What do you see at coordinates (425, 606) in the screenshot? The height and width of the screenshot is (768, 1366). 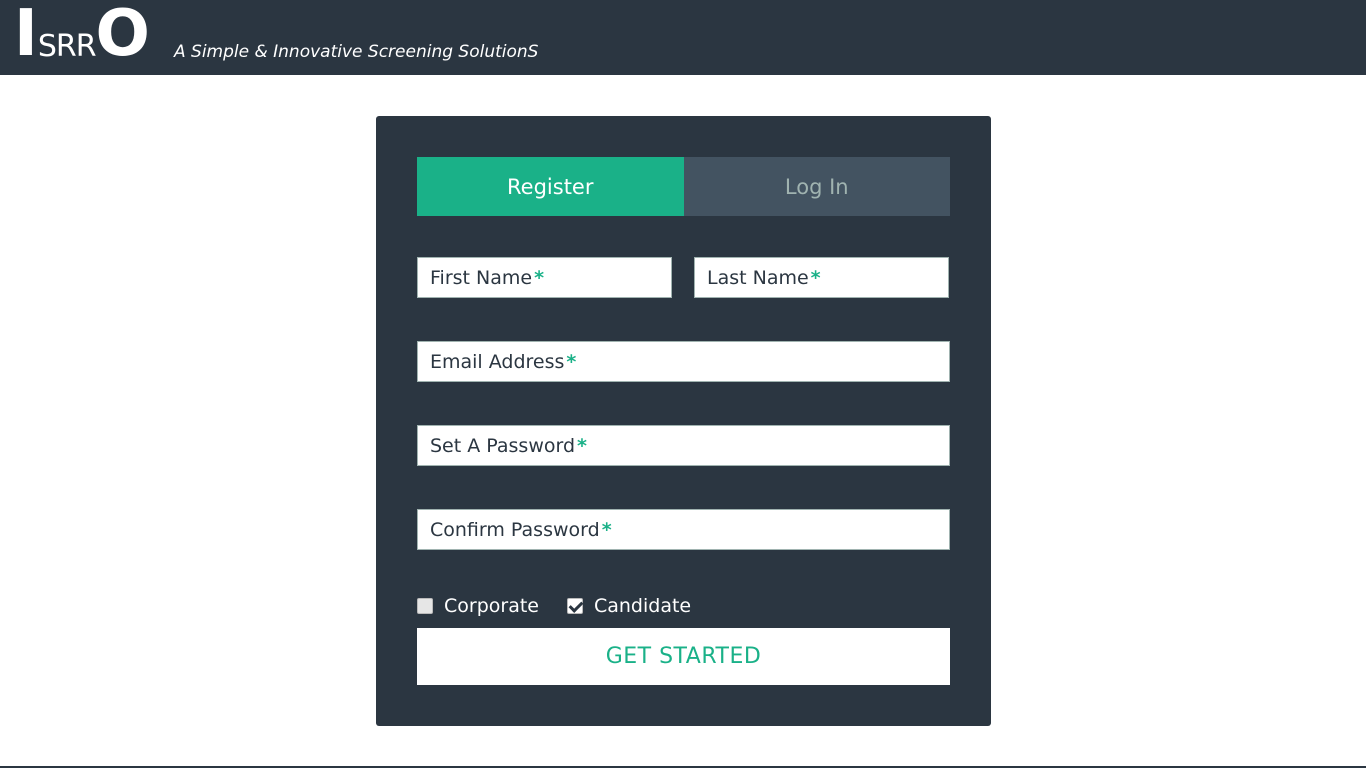 I see `corporate-checkbox` at bounding box center [425, 606].